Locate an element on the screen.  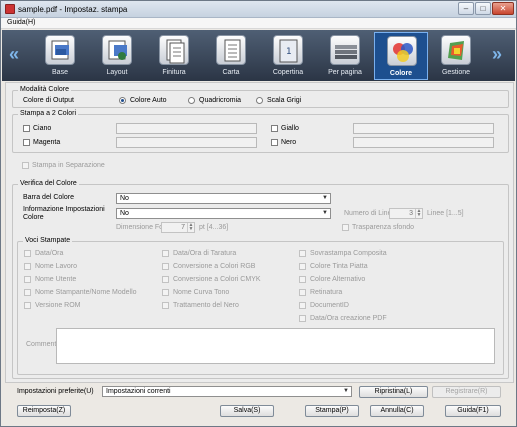
close-button: ✕ is located at coordinates (503, 8).